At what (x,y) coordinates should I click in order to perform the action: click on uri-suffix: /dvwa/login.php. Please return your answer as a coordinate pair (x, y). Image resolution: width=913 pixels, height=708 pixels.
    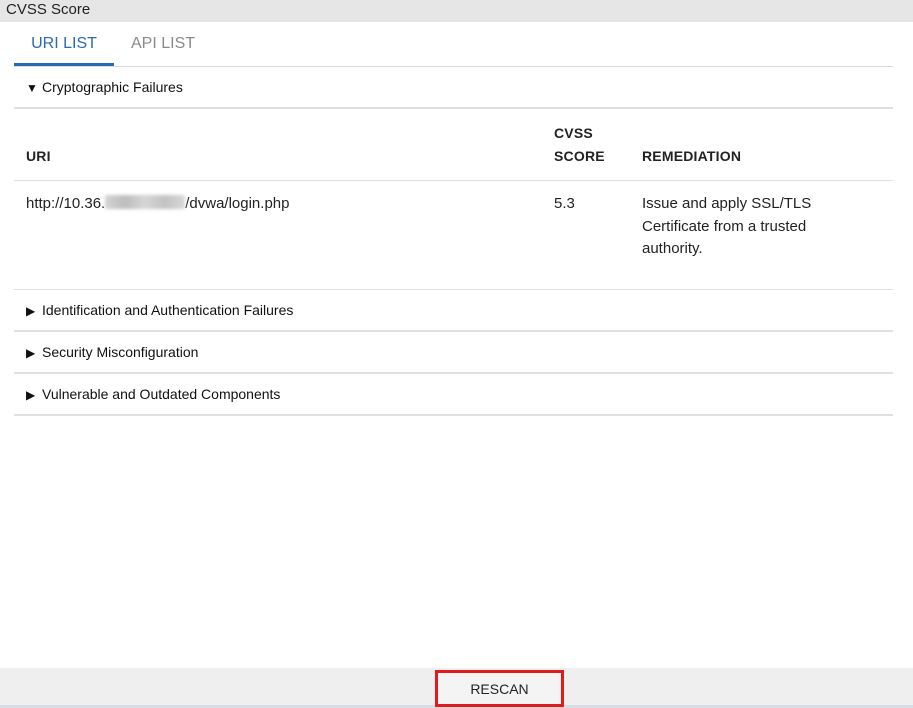
    Looking at the image, I should click on (237, 203).